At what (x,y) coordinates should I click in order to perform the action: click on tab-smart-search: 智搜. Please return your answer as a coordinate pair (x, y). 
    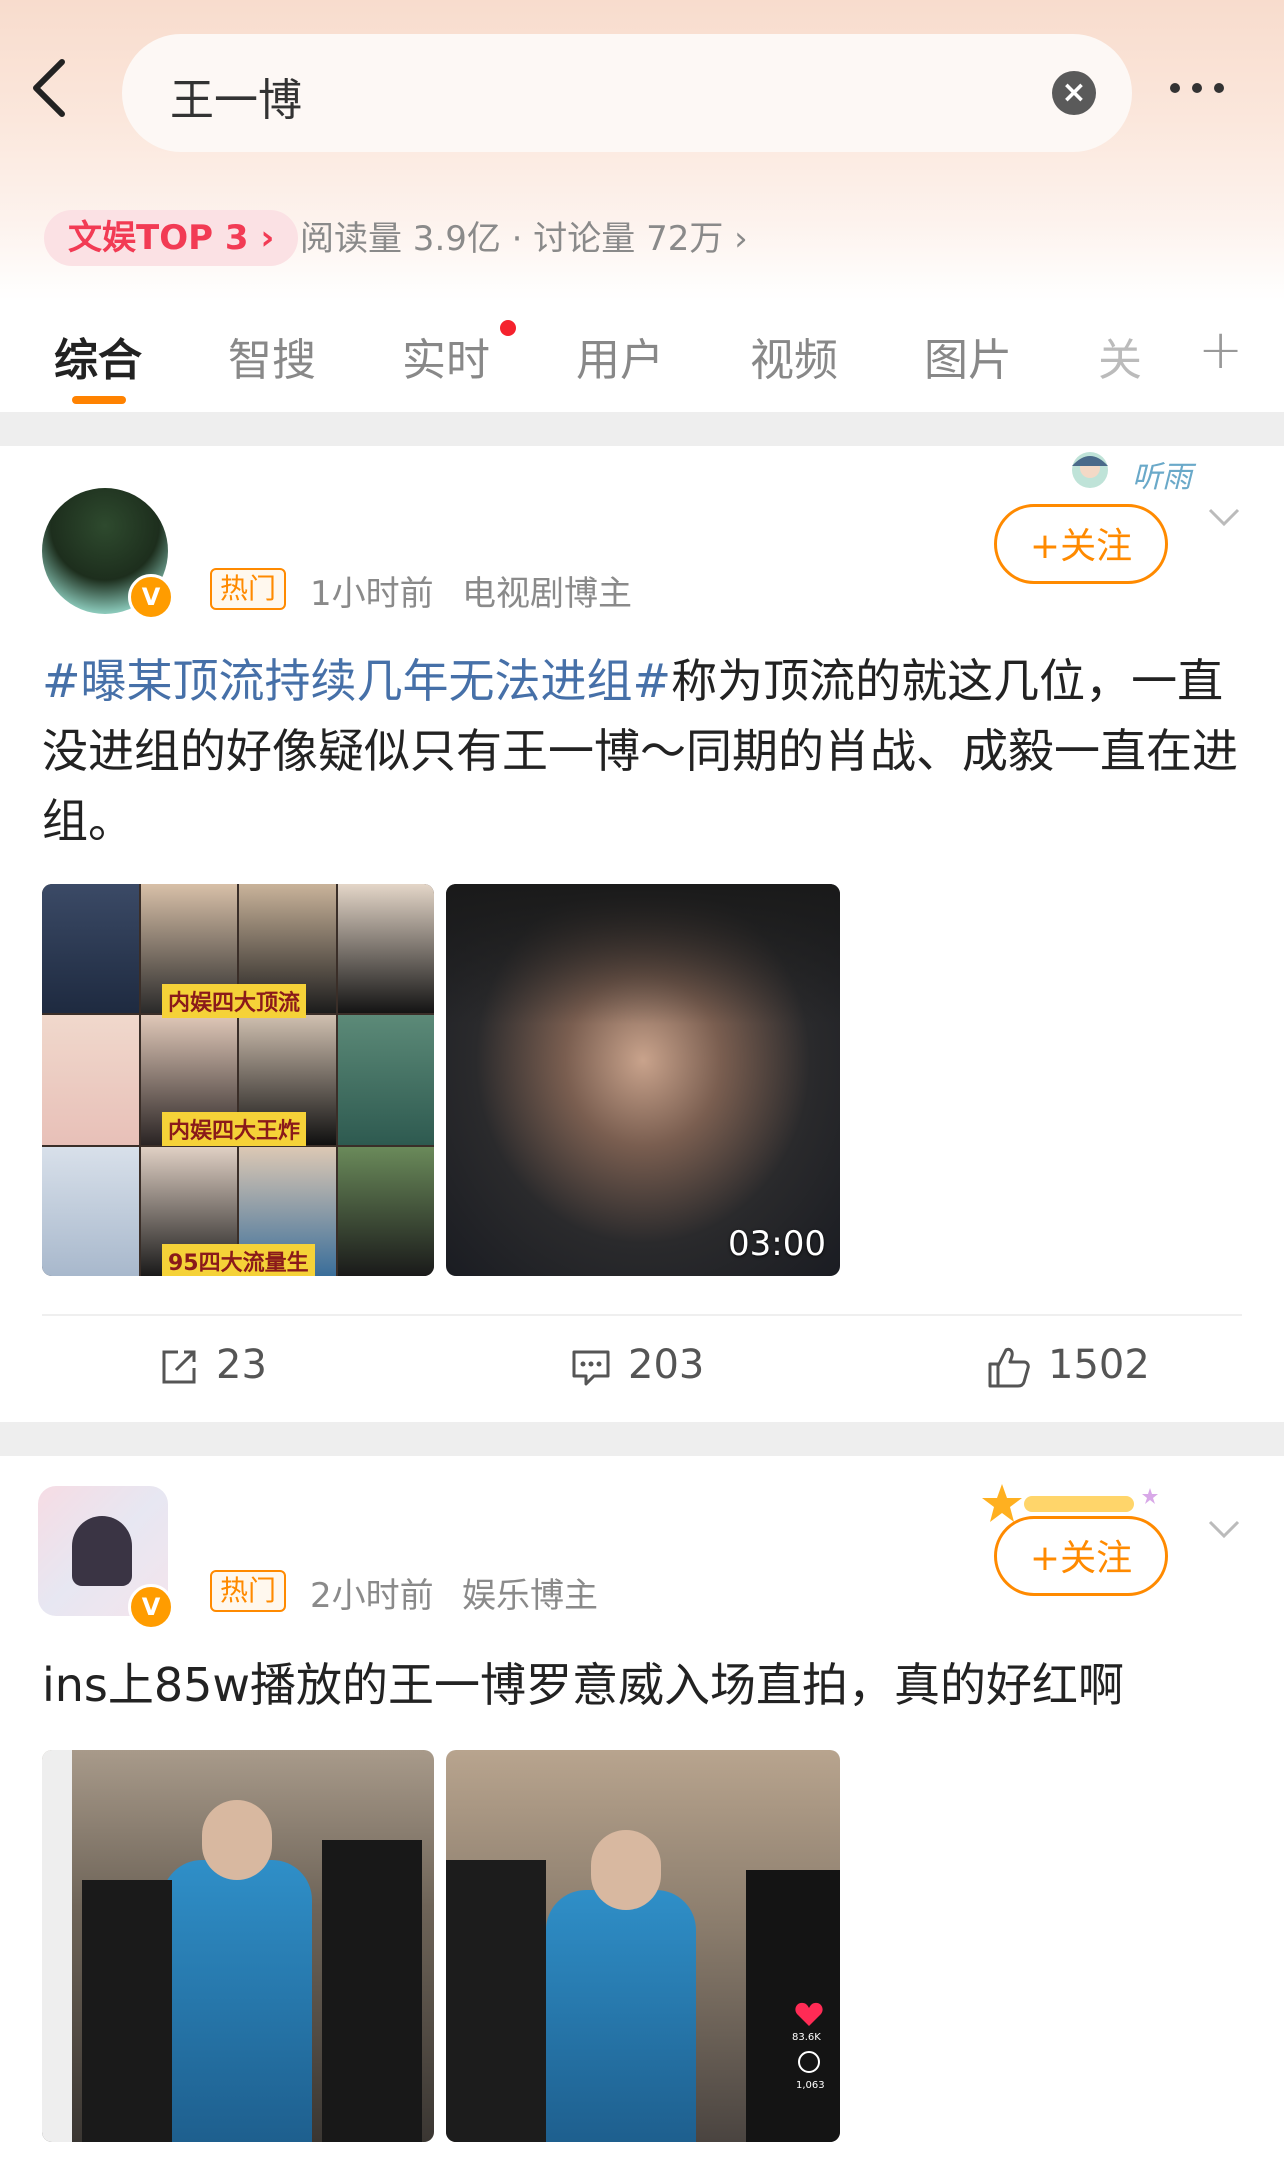
    Looking at the image, I should click on (272, 356).